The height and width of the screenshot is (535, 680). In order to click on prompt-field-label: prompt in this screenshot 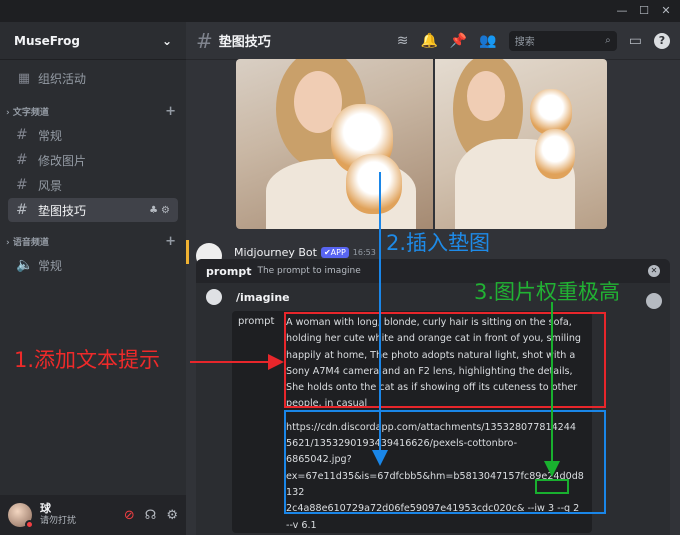, I will do `click(256, 321)`.